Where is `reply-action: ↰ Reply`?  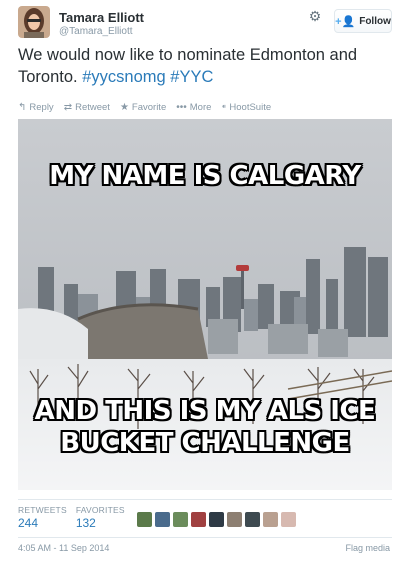 reply-action: ↰ Reply is located at coordinates (36, 107).